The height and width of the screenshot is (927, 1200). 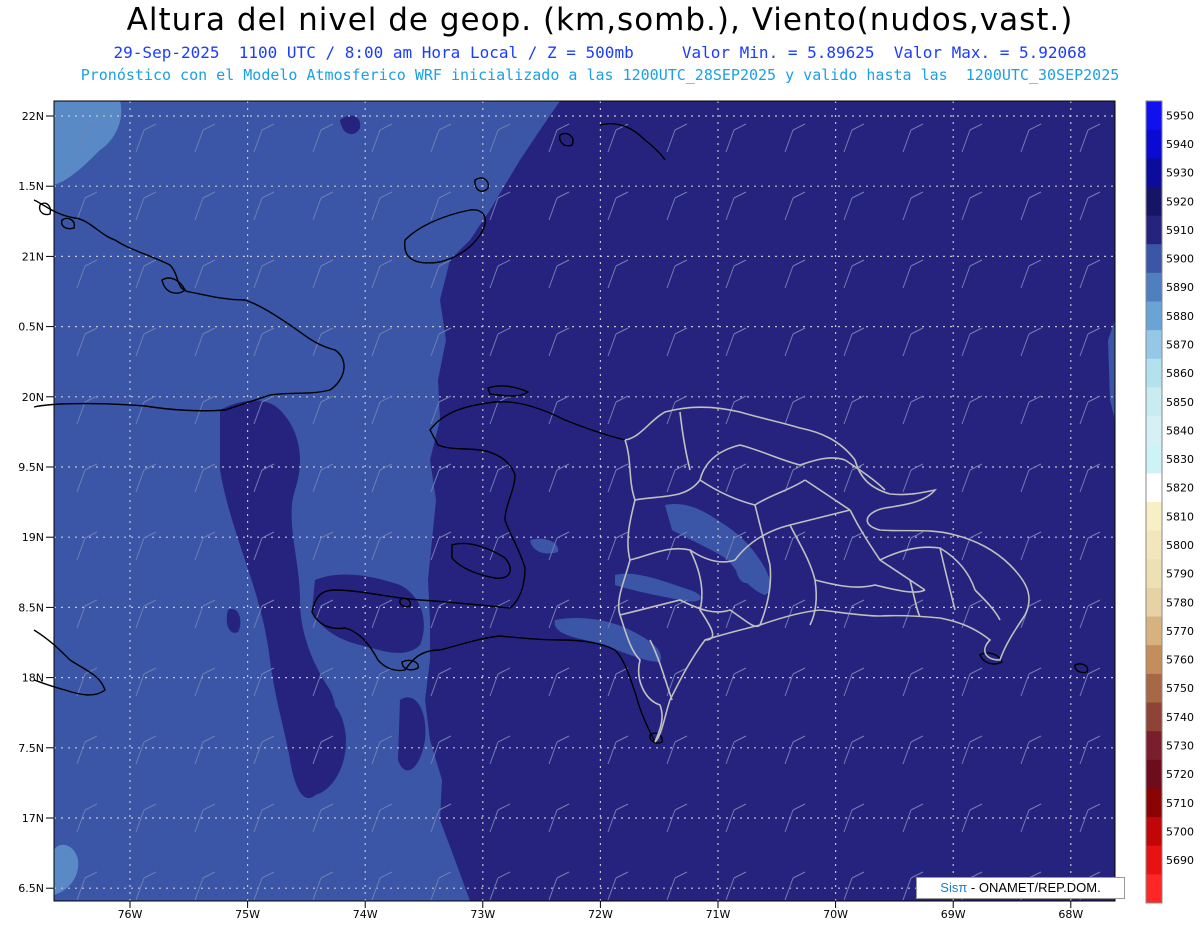 What do you see at coordinates (1180, 344) in the screenshot?
I see `colorbar-label: 5870` at bounding box center [1180, 344].